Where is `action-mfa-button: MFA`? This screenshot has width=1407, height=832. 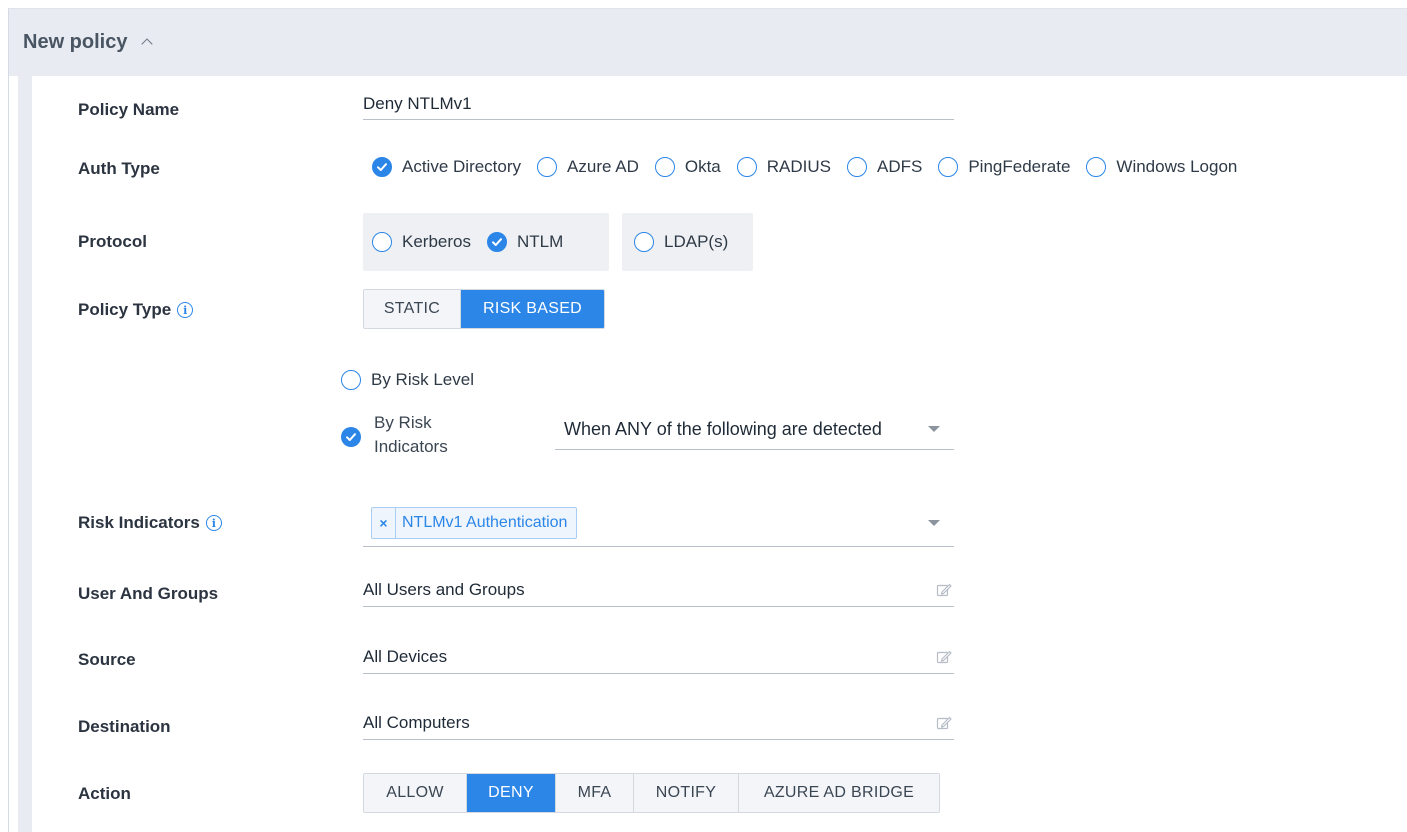 action-mfa-button: MFA is located at coordinates (595, 793).